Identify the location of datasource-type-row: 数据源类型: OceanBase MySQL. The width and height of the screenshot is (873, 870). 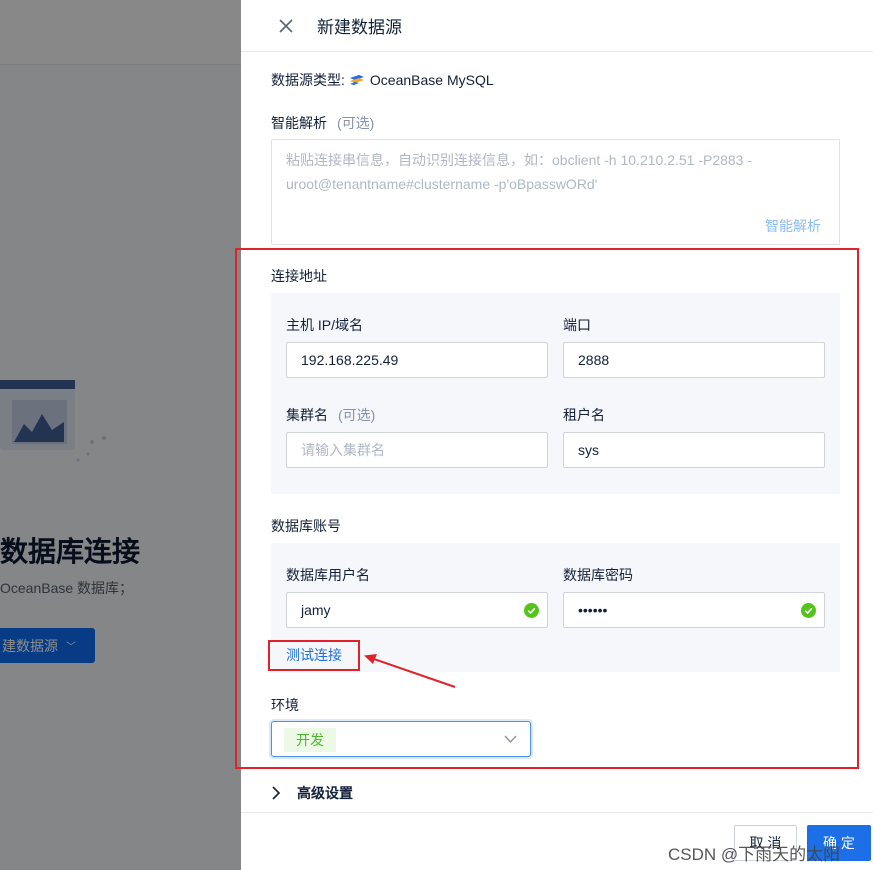
(382, 80).